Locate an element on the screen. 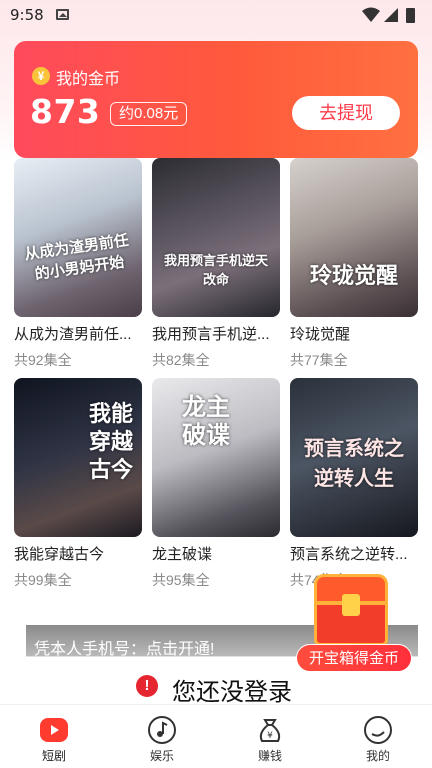 The height and width of the screenshot is (768, 432). chest-lock is located at coordinates (351, 605).